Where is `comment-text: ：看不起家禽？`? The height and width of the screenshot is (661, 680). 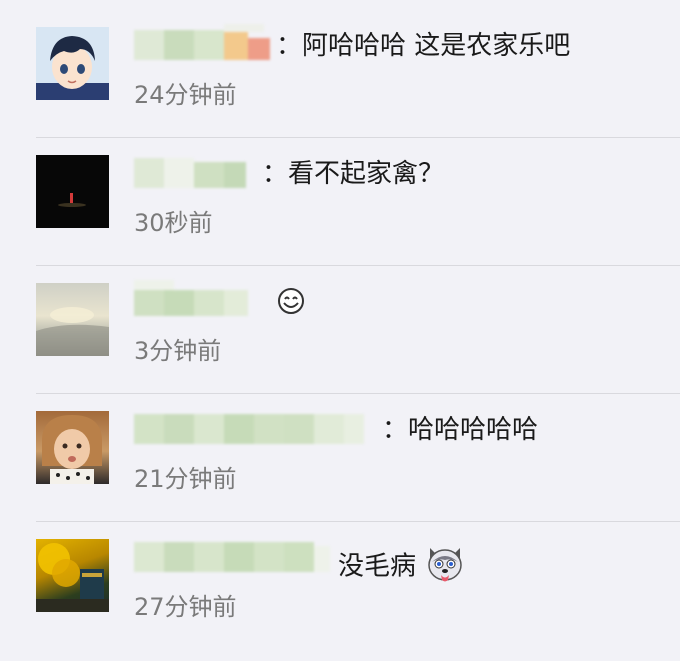
comment-text: ：看不起家禽？ is located at coordinates (353, 174).